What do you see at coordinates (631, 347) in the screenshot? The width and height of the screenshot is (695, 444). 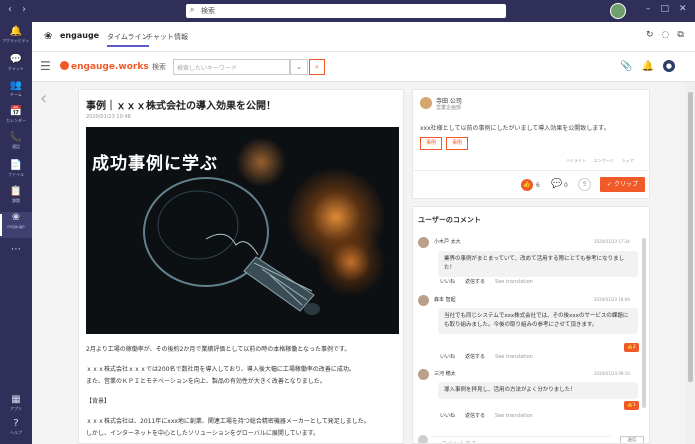 I see `comment-like-badge: 👍2` at bounding box center [631, 347].